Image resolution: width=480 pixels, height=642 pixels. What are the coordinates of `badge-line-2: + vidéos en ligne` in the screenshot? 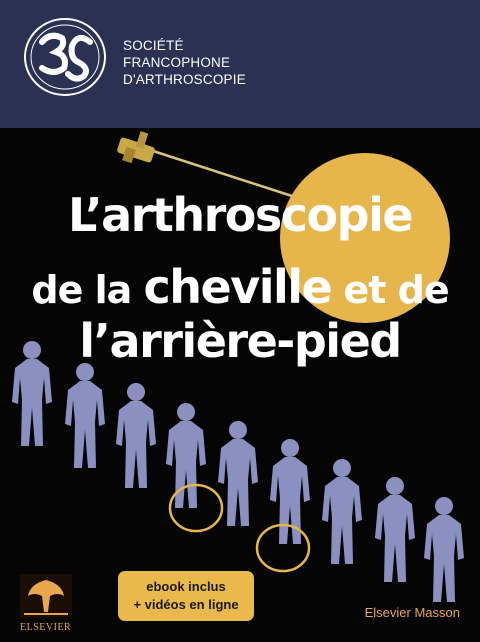 It's located at (186, 604).